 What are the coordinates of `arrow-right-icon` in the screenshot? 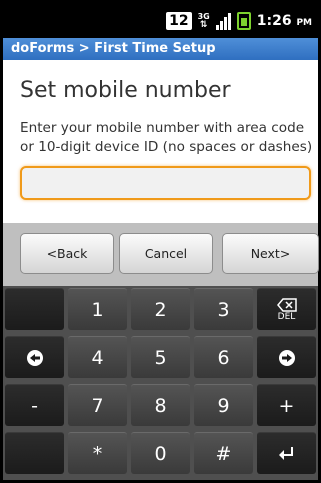 It's located at (286, 357).